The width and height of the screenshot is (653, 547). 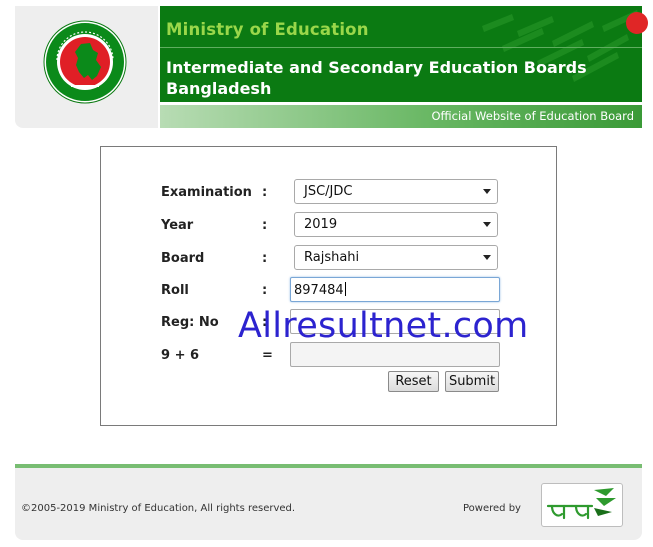 I want to click on year-colon: :, so click(x=265, y=225).